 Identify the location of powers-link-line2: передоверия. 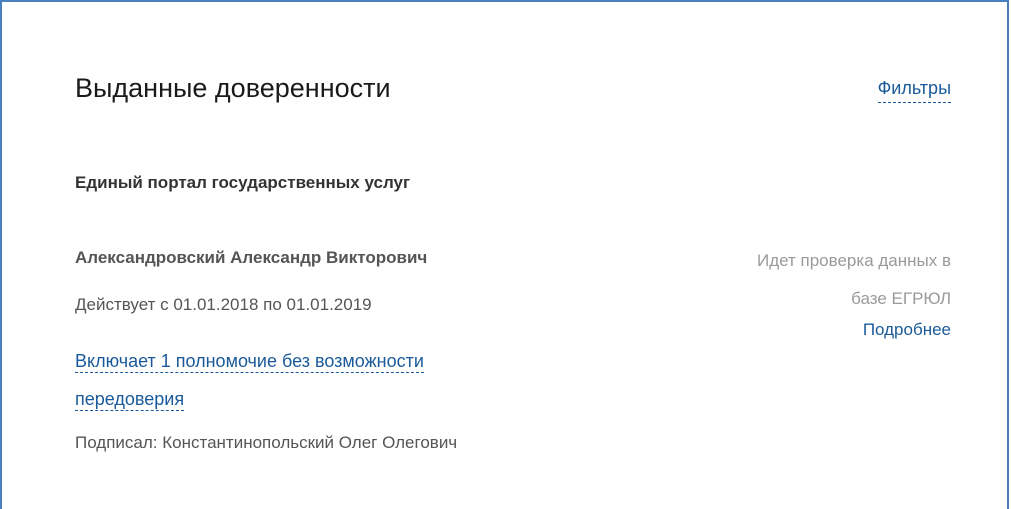
(130, 400).